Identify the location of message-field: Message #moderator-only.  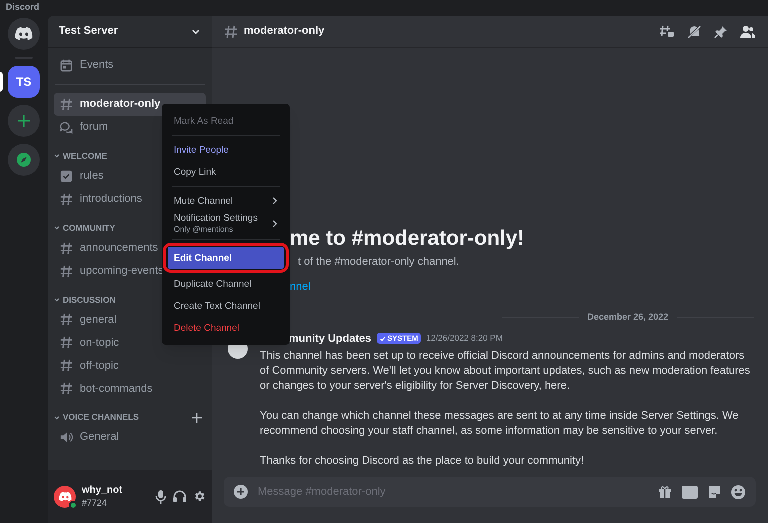
(453, 492).